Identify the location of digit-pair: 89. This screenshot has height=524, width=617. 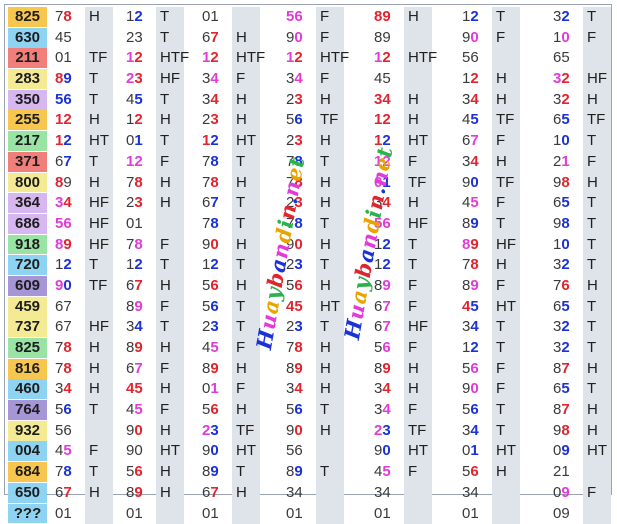
(302, 369).